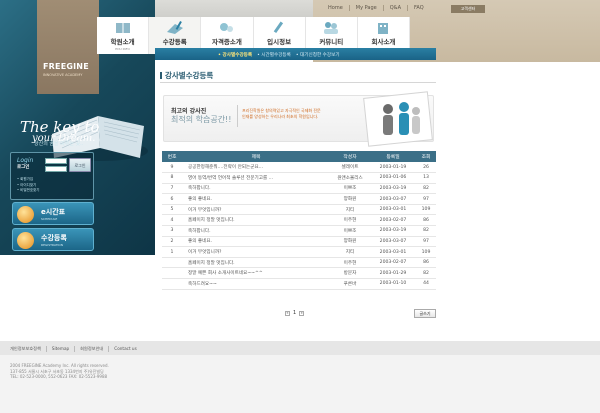 The image size is (600, 413). I want to click on subnav-by-instructor: • 강사별수강등록, so click(235, 55).